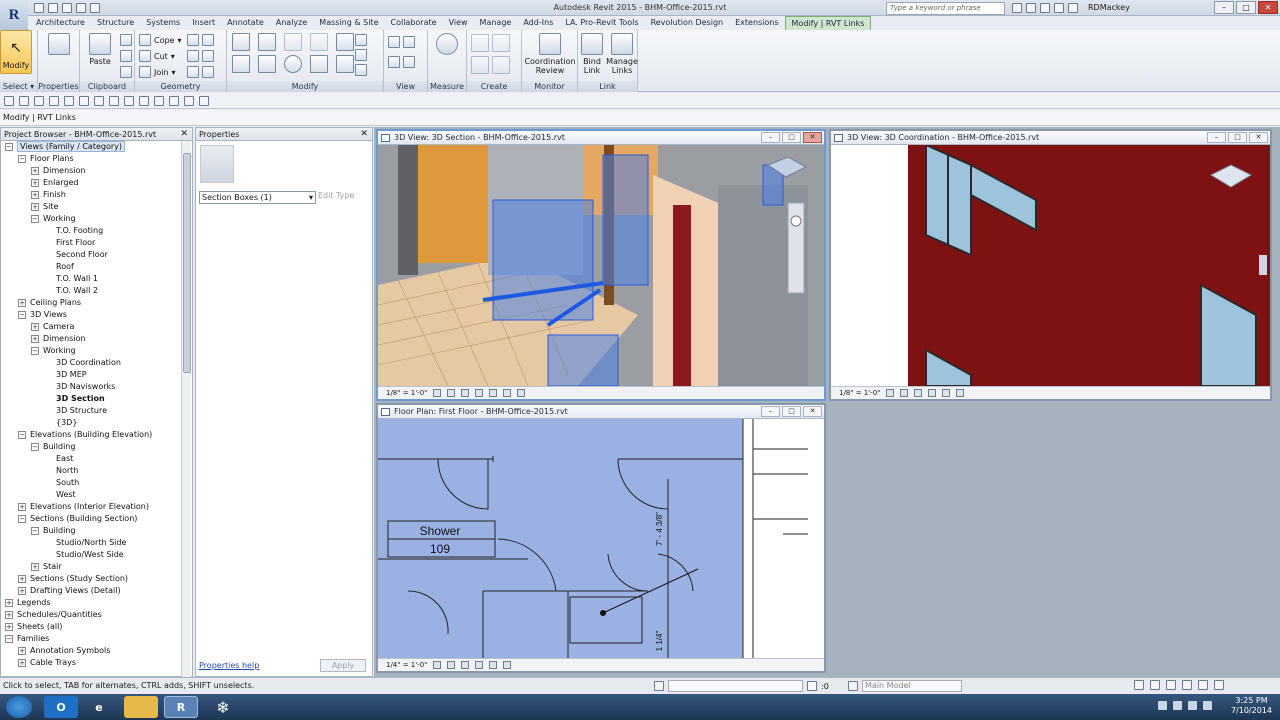  Describe the element at coordinates (659, 686) in the screenshot. I see `worksets-icon` at that location.